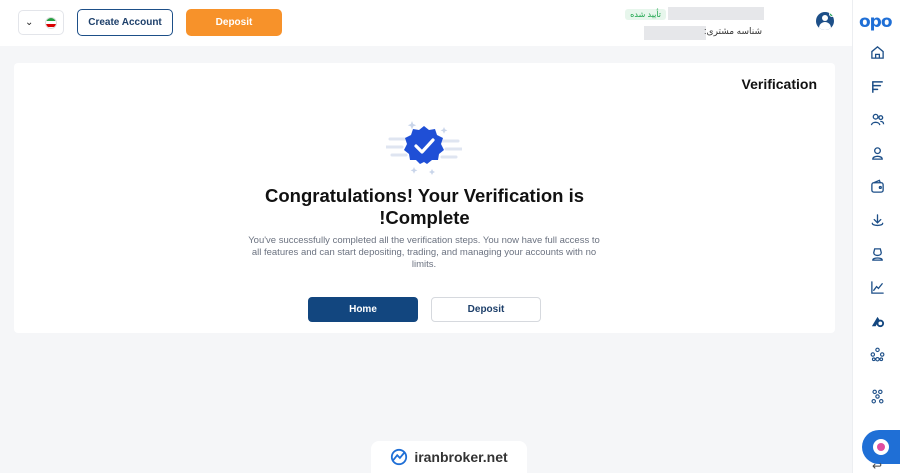 Image resolution: width=900 pixels, height=473 pixels. Describe the element at coordinates (876, 236) in the screenshot. I see `sidebar: opo` at that location.